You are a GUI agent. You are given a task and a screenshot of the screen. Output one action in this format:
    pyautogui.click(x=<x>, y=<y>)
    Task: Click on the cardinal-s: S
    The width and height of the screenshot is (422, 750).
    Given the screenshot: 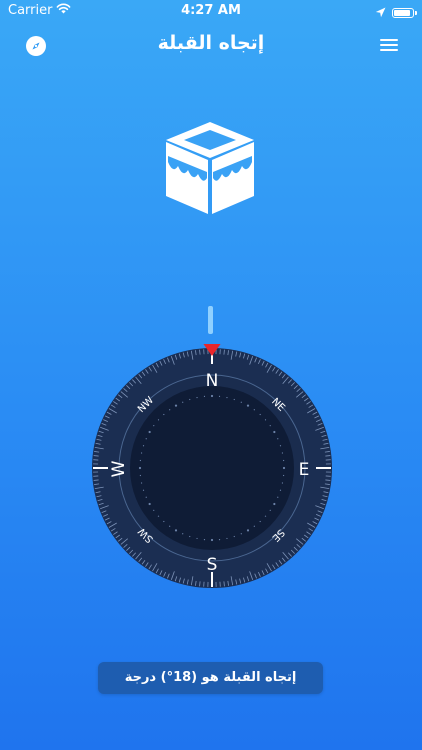 What is the action you would take?
    pyautogui.click(x=212, y=565)
    